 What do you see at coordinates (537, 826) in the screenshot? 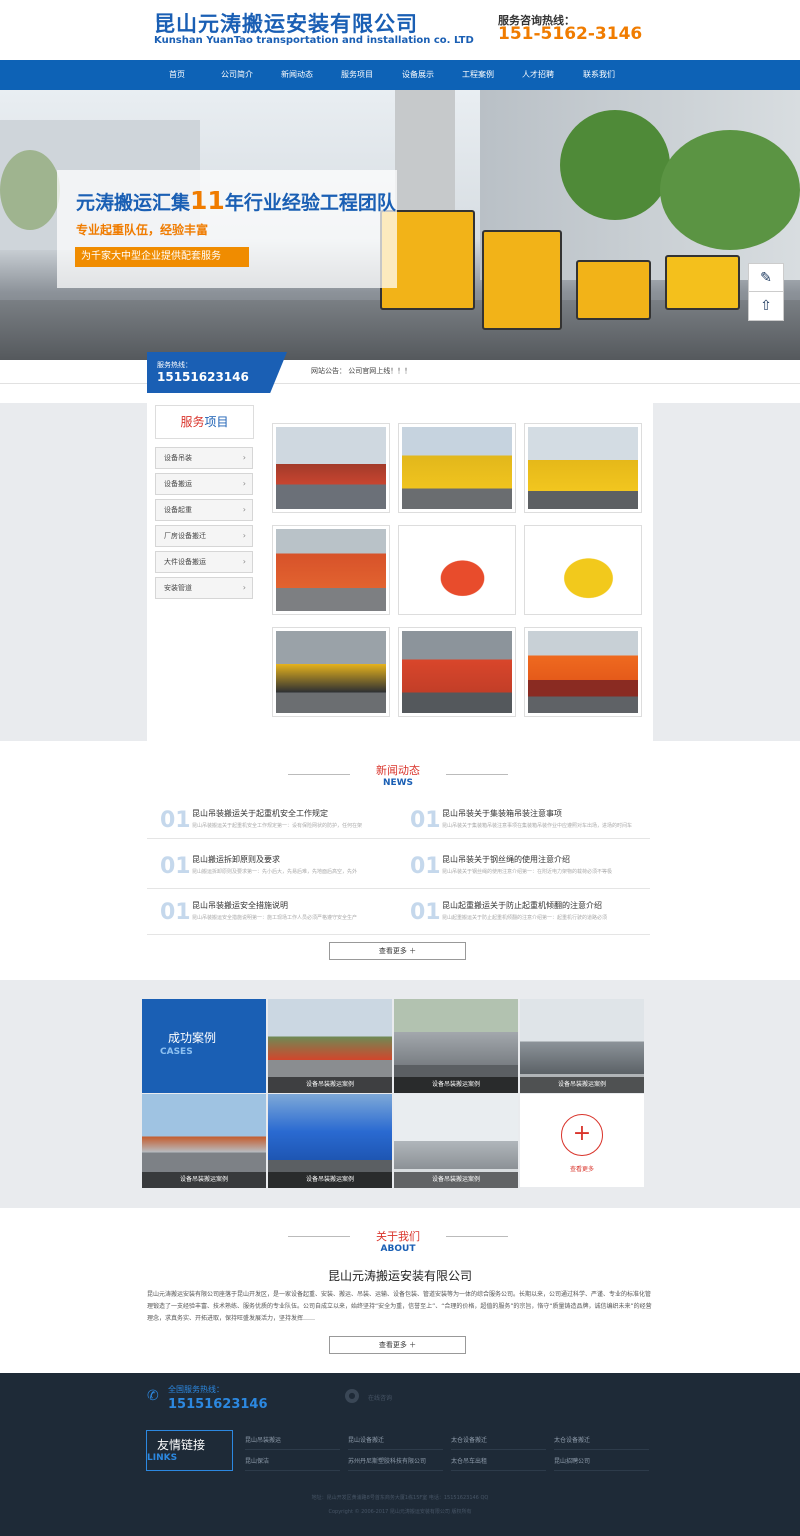
I see `news-desc: 昆山吊装关于集装箱吊装注意事项在集装箱吊装作业中应遵照对车出场，进场的时间车` at bounding box center [537, 826].